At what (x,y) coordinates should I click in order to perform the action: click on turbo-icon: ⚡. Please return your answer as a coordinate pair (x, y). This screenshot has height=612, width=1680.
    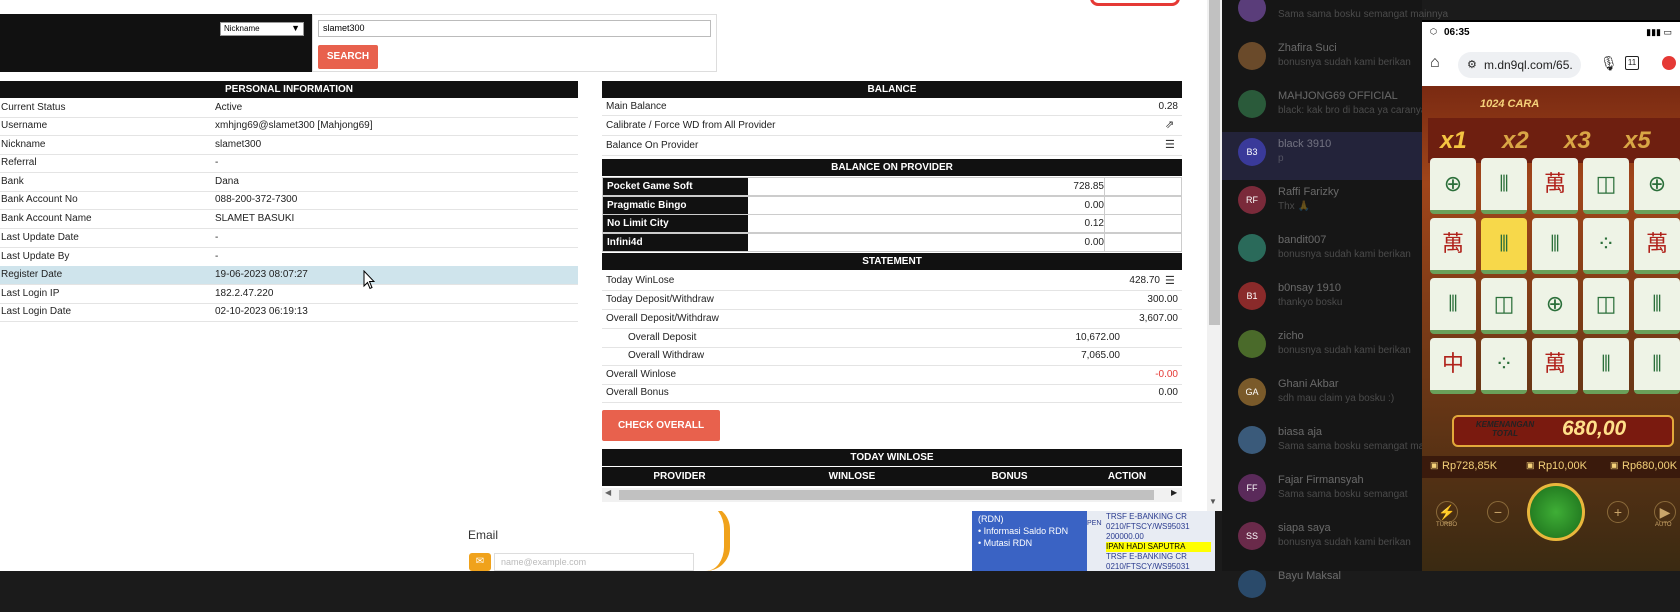
    Looking at the image, I should click on (1447, 512).